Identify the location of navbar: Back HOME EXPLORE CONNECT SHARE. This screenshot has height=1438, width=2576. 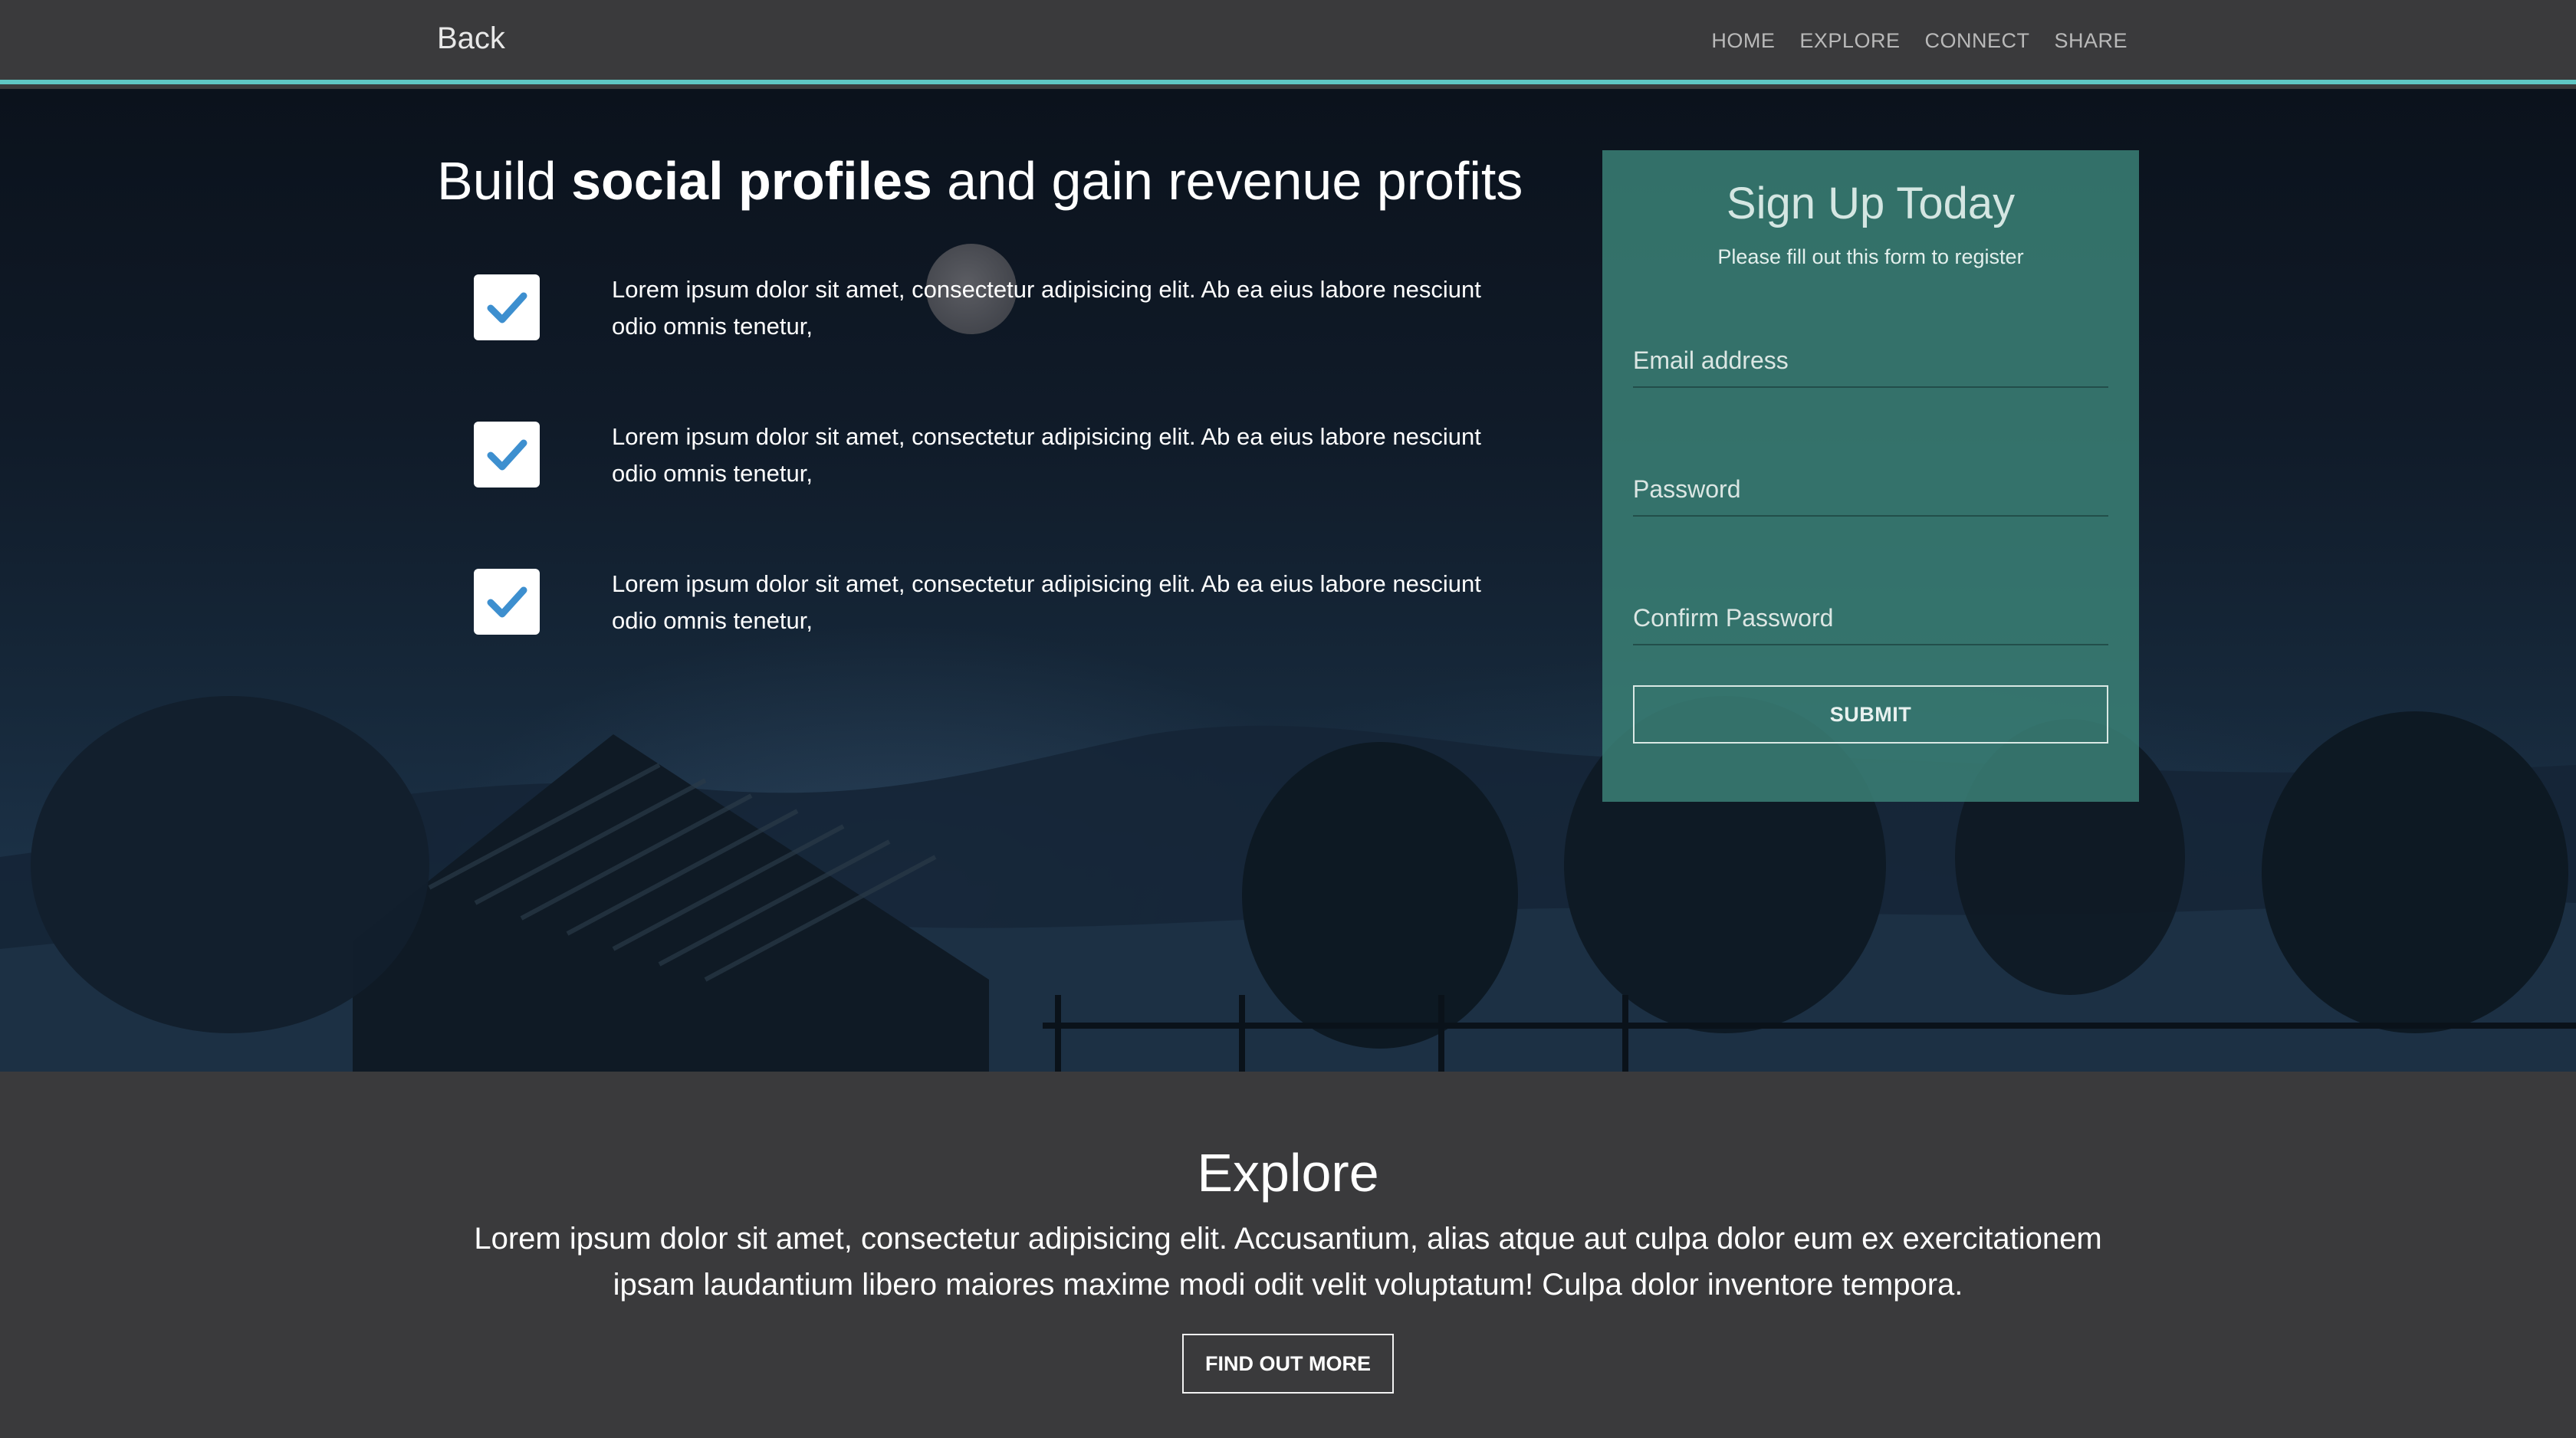
(1288, 42).